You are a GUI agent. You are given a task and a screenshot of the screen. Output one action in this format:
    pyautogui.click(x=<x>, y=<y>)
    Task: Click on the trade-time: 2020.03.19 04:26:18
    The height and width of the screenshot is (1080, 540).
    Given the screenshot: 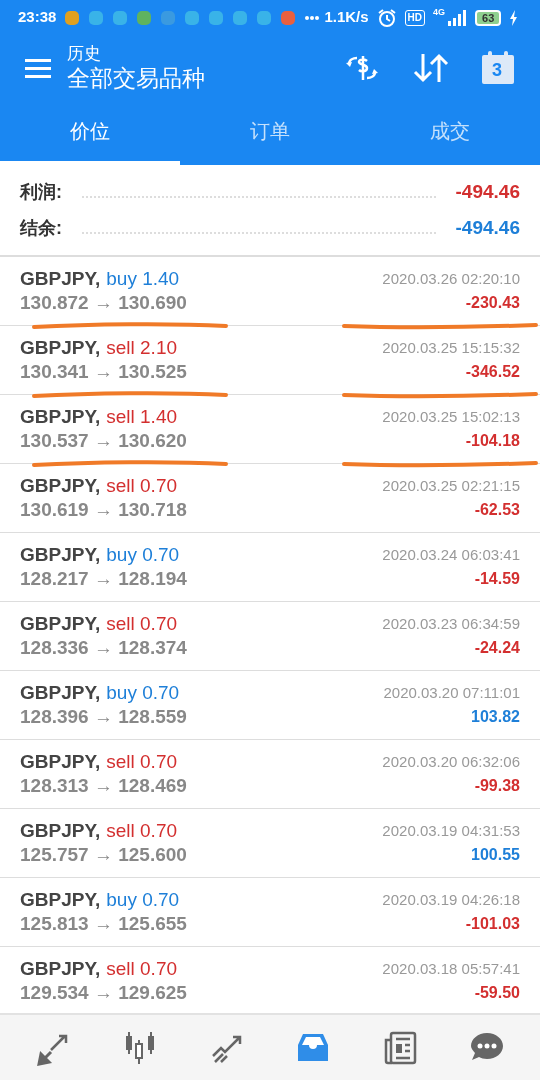 What is the action you would take?
    pyautogui.click(x=451, y=900)
    